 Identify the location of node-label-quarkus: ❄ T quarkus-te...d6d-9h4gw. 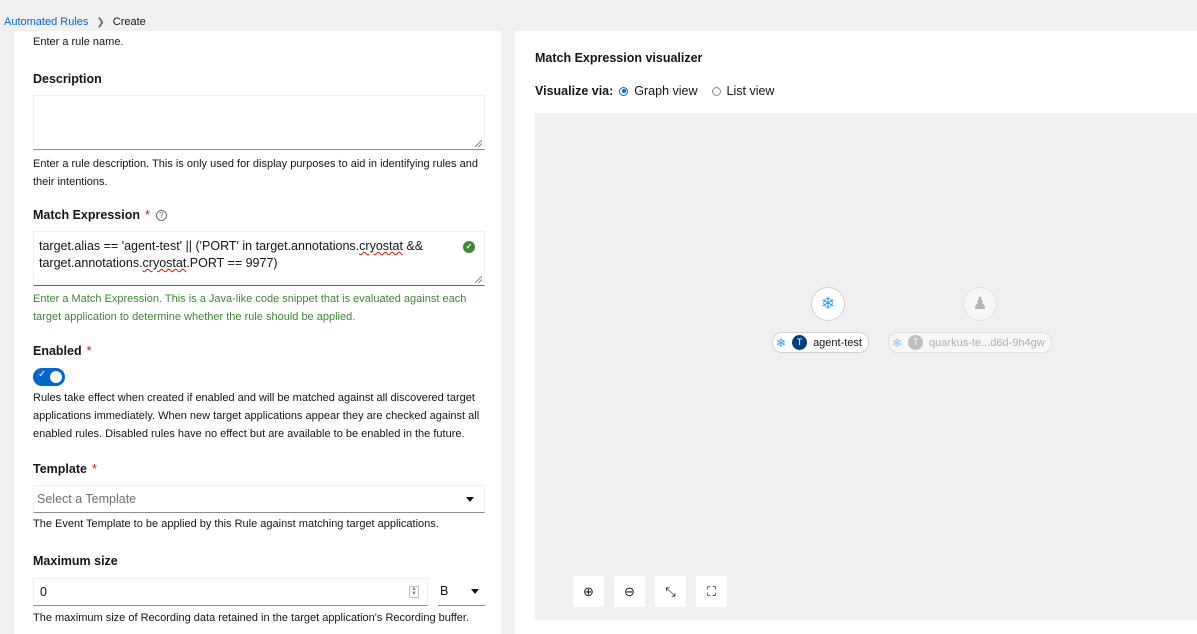
(970, 342).